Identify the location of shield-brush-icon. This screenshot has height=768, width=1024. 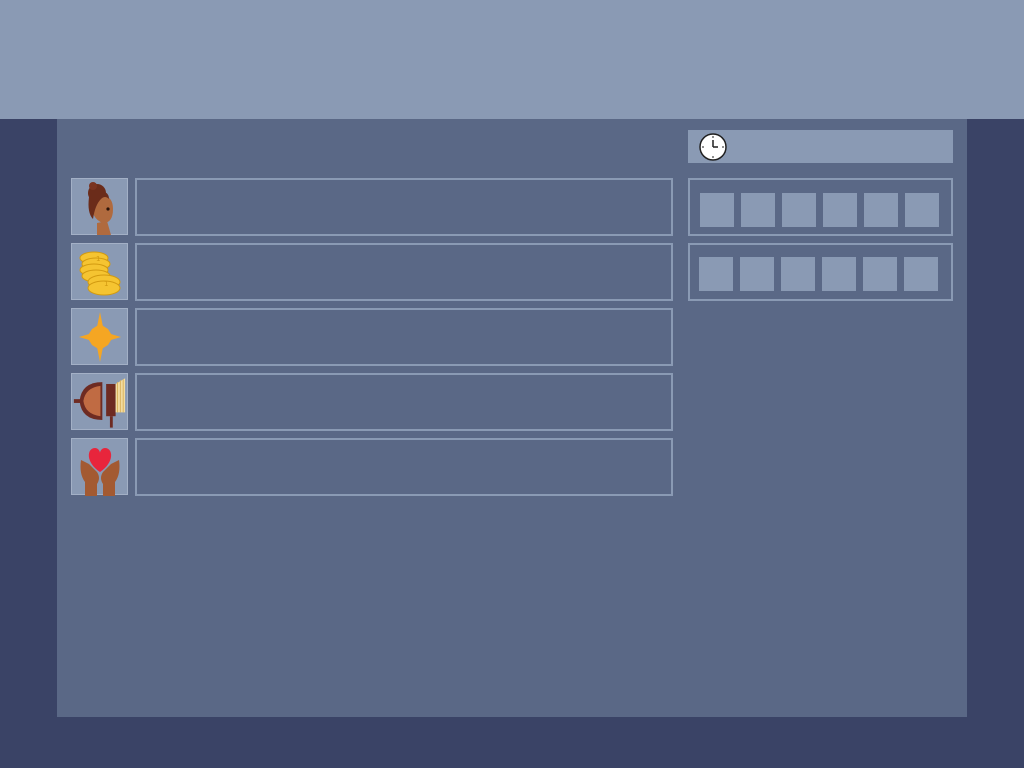
(99, 401).